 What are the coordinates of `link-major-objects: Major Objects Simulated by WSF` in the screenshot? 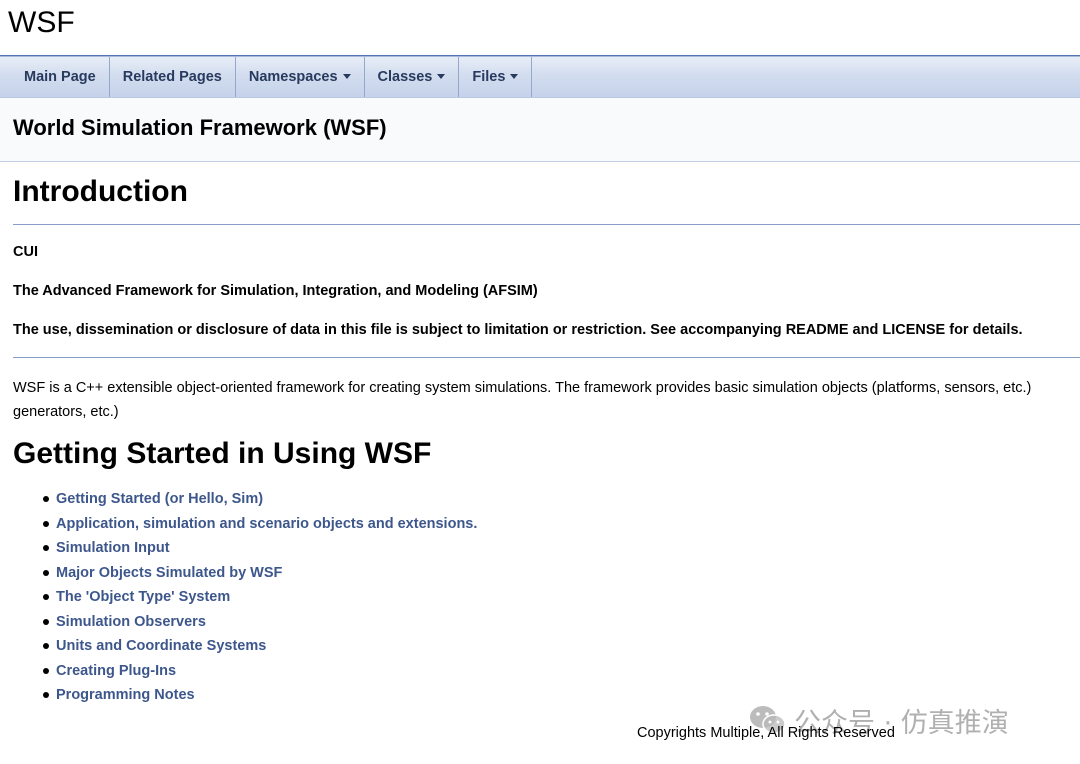 It's located at (169, 573).